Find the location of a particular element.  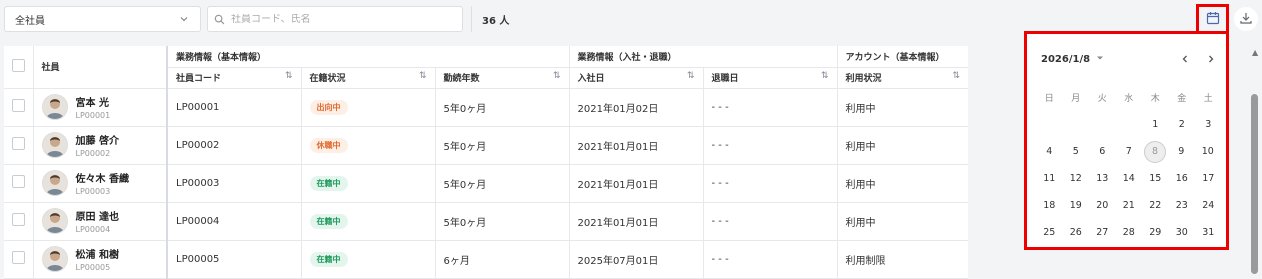

employee-name: 加藤 啓介 is located at coordinates (97, 141).